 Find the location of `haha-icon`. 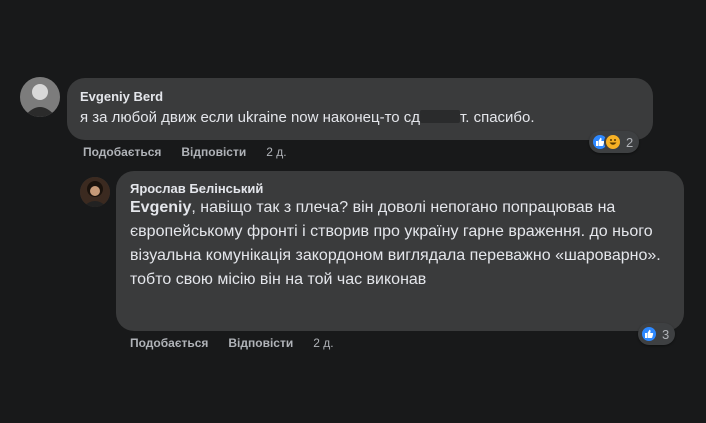

haha-icon is located at coordinates (613, 142).